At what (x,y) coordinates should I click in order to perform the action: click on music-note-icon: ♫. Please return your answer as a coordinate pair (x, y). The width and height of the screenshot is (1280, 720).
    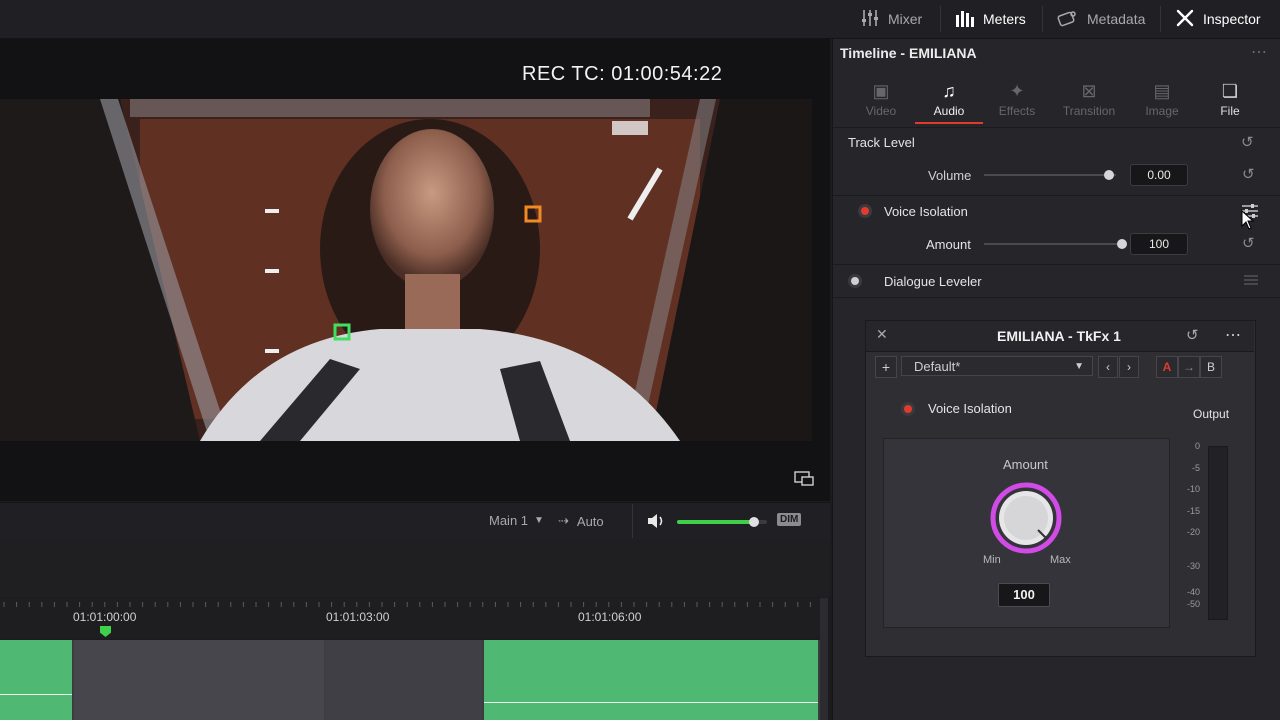
    Looking at the image, I should click on (949, 91).